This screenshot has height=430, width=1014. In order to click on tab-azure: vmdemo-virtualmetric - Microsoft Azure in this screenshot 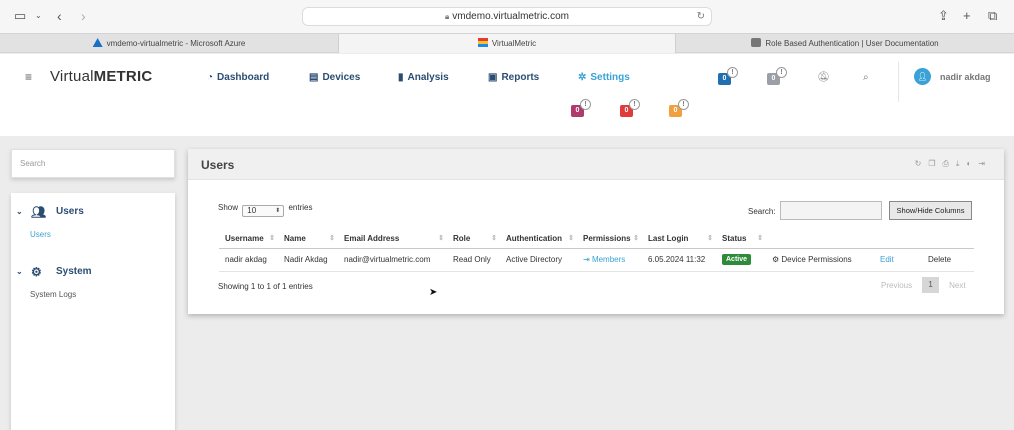, I will do `click(169, 43)`.